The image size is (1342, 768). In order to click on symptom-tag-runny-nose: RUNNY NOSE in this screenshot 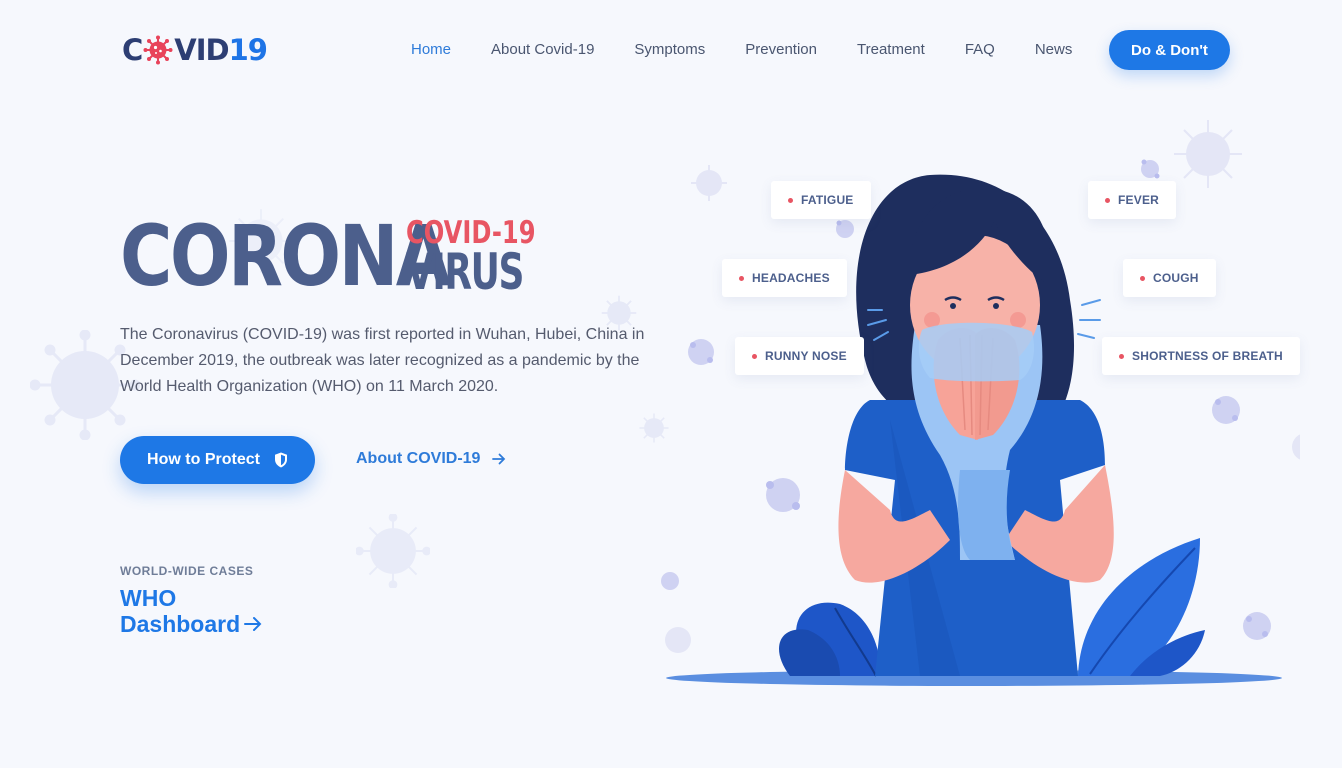, I will do `click(799, 356)`.